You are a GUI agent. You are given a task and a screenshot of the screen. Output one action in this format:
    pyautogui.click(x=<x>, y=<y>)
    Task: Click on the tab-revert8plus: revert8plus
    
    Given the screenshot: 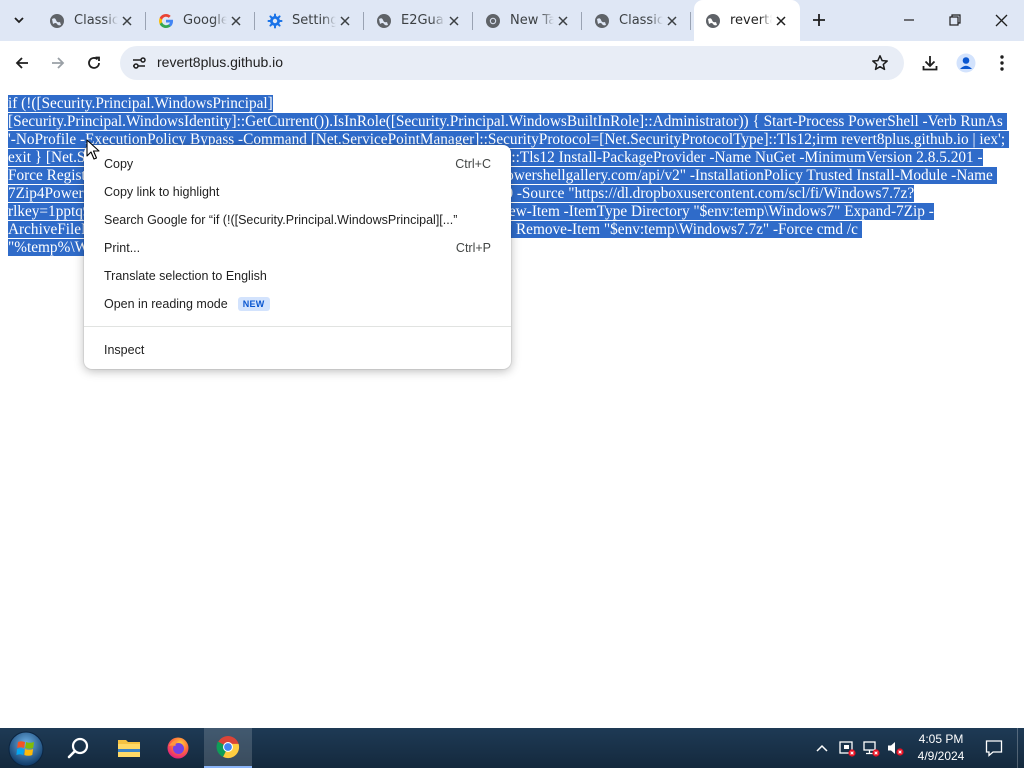 What is the action you would take?
    pyautogui.click(x=747, y=20)
    